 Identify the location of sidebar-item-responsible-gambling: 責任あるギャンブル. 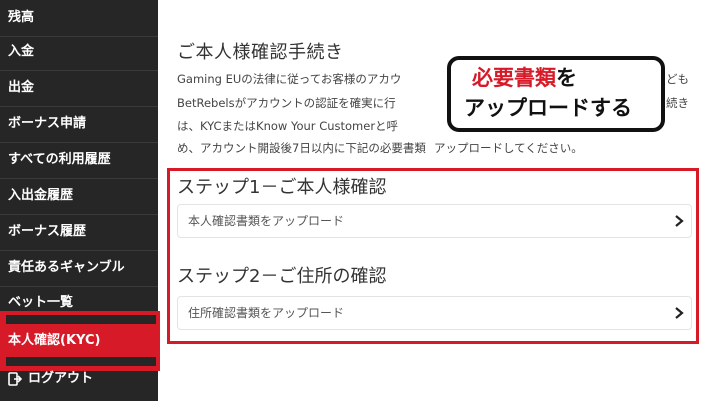
(79, 268).